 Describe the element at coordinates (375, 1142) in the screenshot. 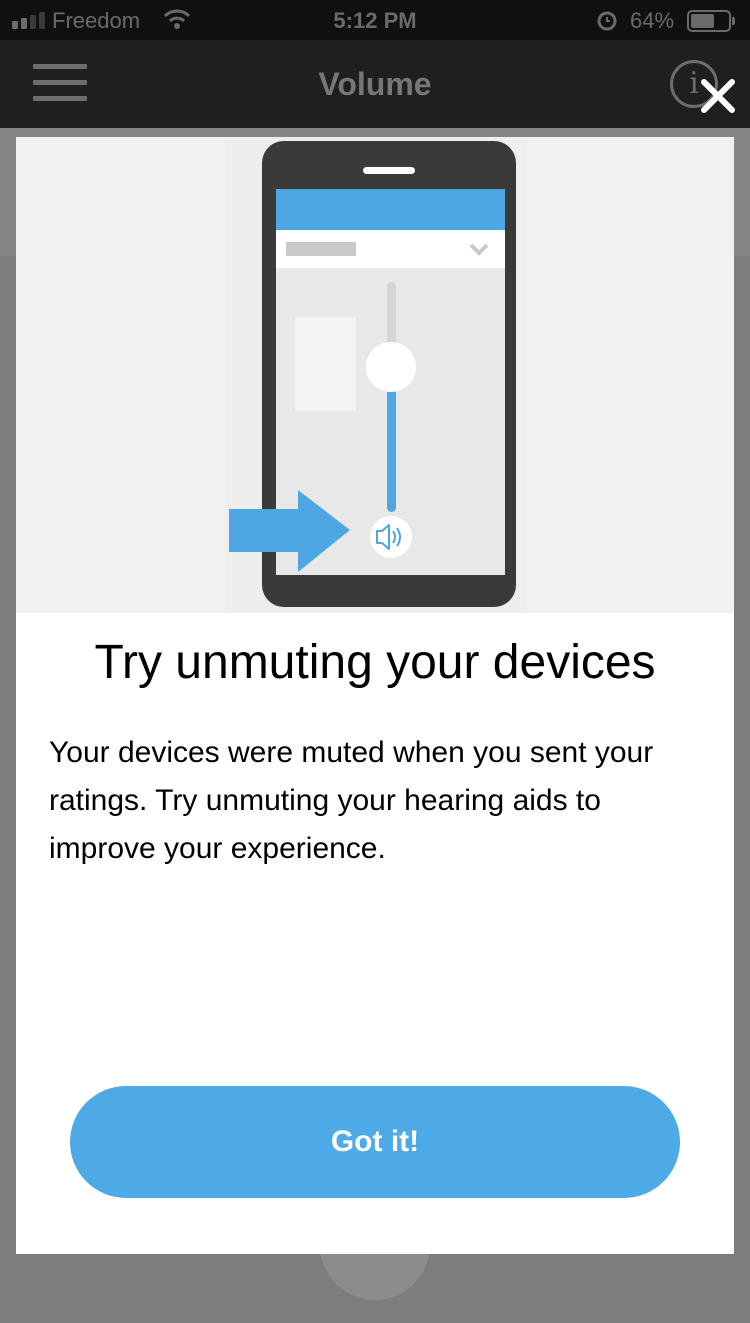

I see `got-it-button: Got it!` at that location.